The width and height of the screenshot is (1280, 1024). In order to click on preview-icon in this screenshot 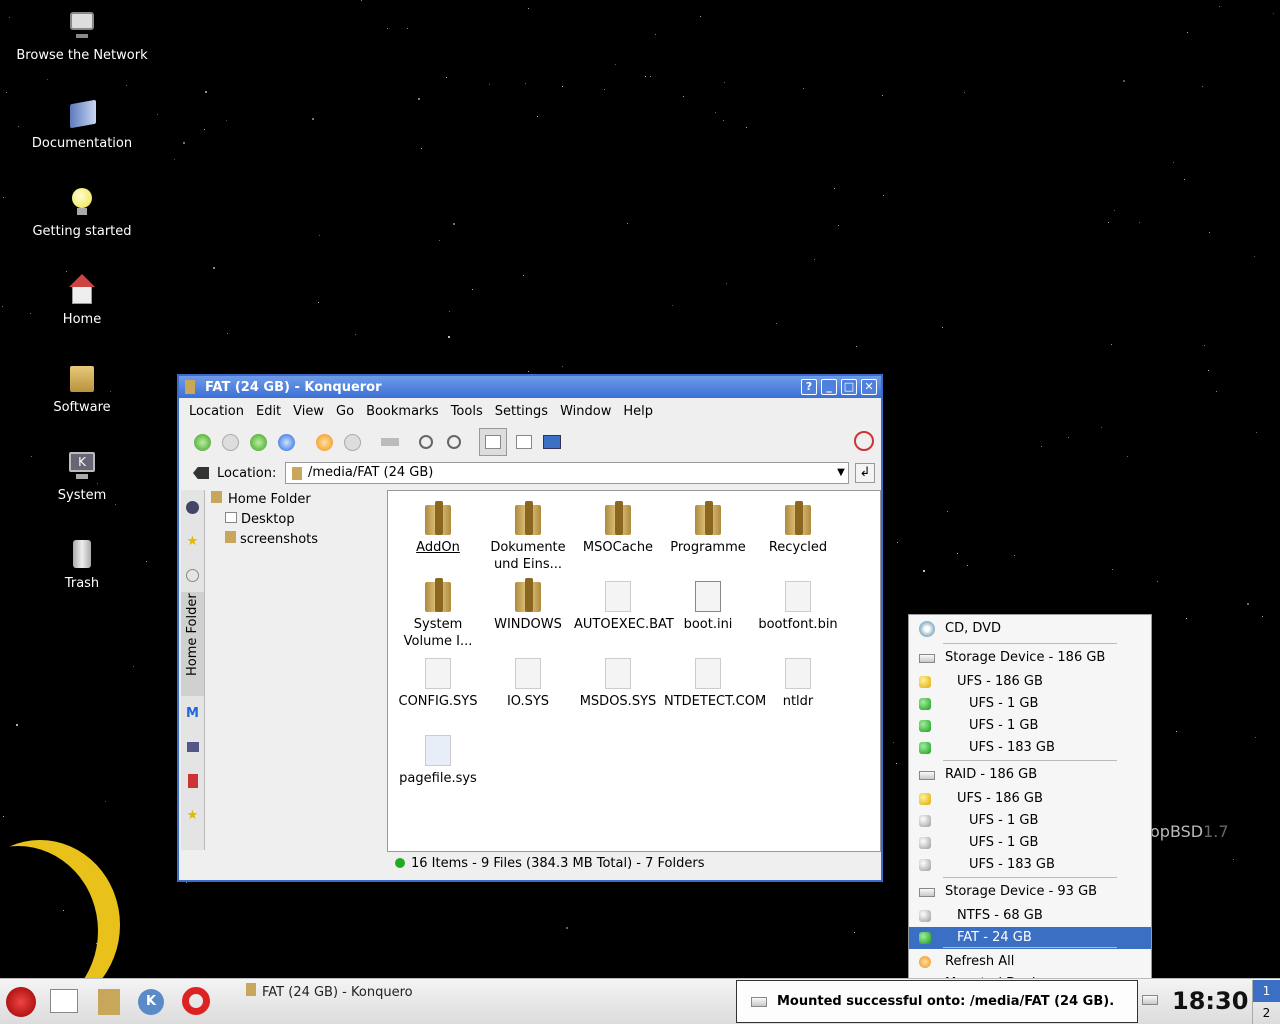, I will do `click(552, 442)`.